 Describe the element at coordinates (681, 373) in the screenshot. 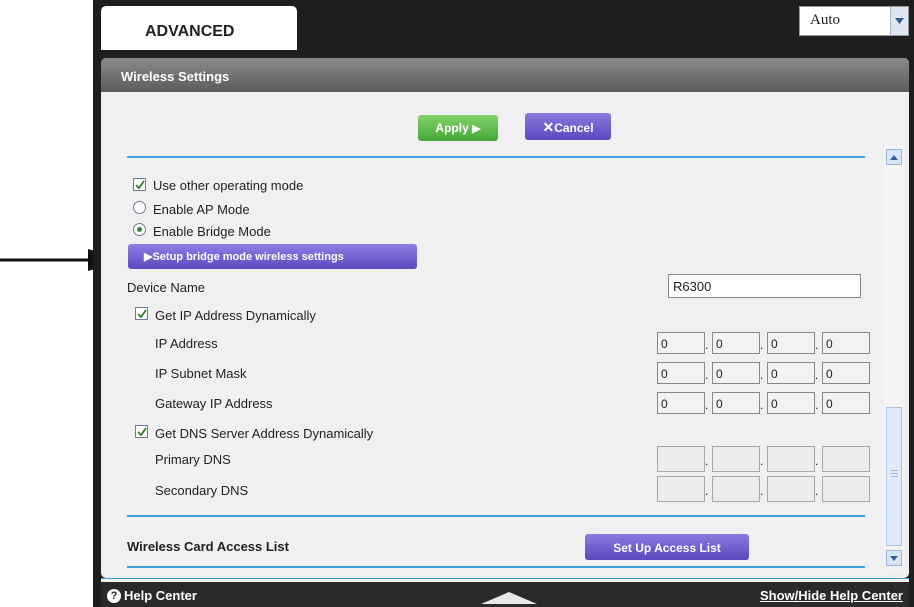

I see `subnet-mask-octet-1: 0` at that location.